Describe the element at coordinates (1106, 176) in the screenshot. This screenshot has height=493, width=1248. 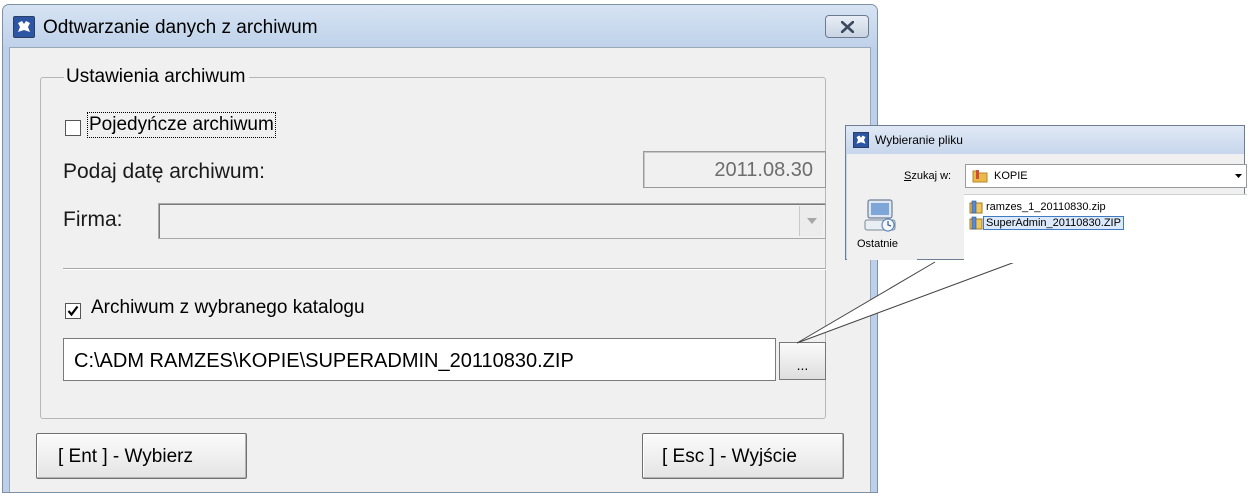
I see `look-in-select: KOPIE` at that location.